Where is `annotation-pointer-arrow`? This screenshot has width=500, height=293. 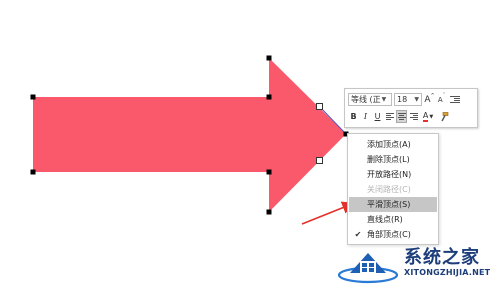
annotation-pointer-arrow is located at coordinates (328, 213).